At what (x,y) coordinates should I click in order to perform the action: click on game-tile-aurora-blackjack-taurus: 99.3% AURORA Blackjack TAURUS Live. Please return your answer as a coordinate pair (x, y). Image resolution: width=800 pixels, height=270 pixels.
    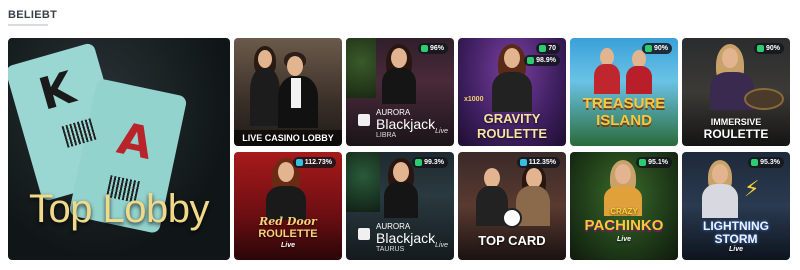
    Looking at the image, I should click on (400, 206).